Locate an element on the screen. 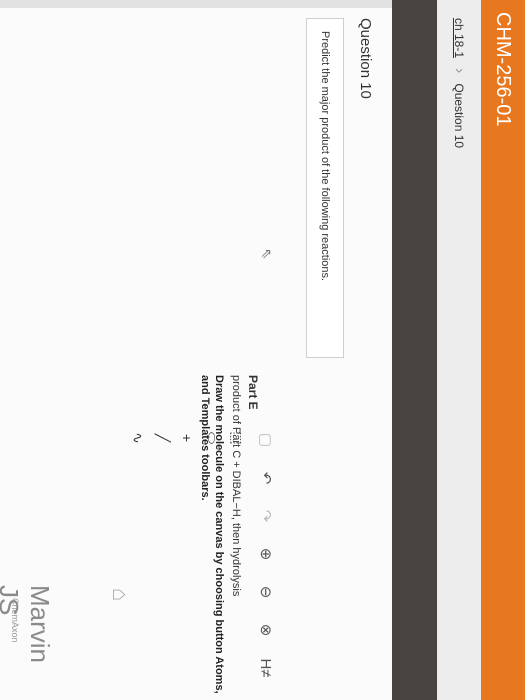 The image size is (525, 700). breadcrumb-current: Question 10 is located at coordinates (459, 116).